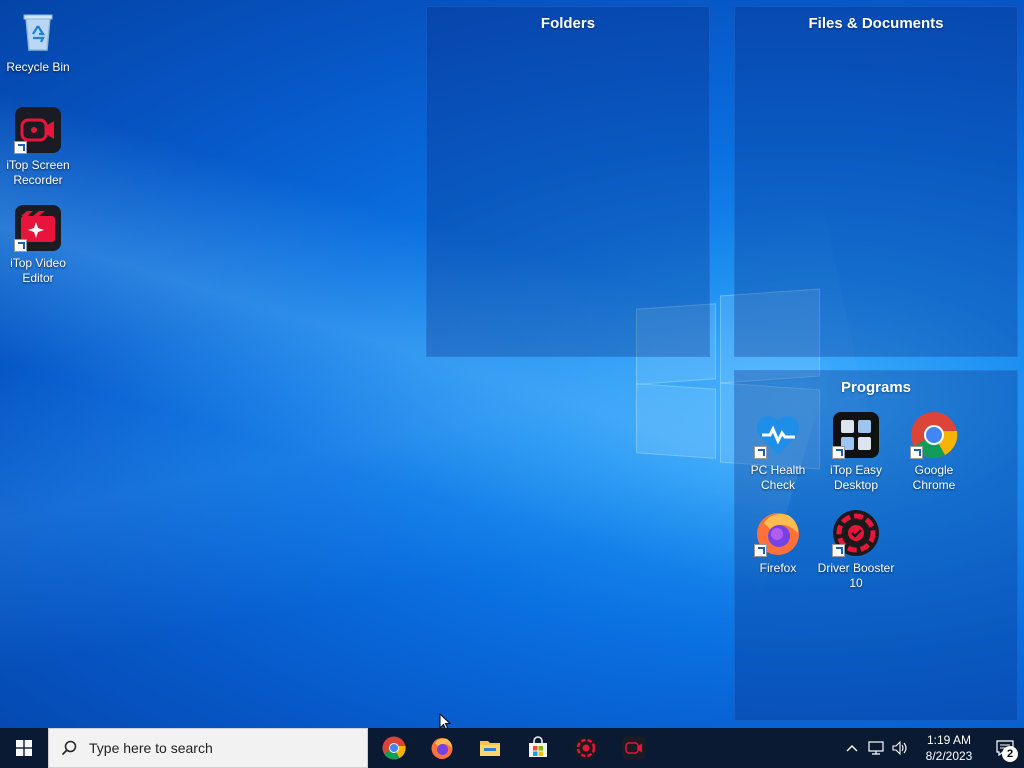  I want to click on program-google-chrome: Google Chrome, so click(934, 452).